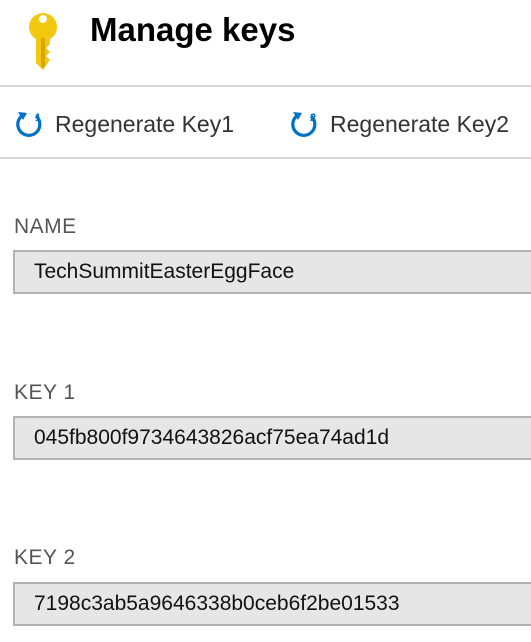 This screenshot has width=531, height=642. What do you see at coordinates (265, 158) in the screenshot?
I see `toolbar-divider` at bounding box center [265, 158].